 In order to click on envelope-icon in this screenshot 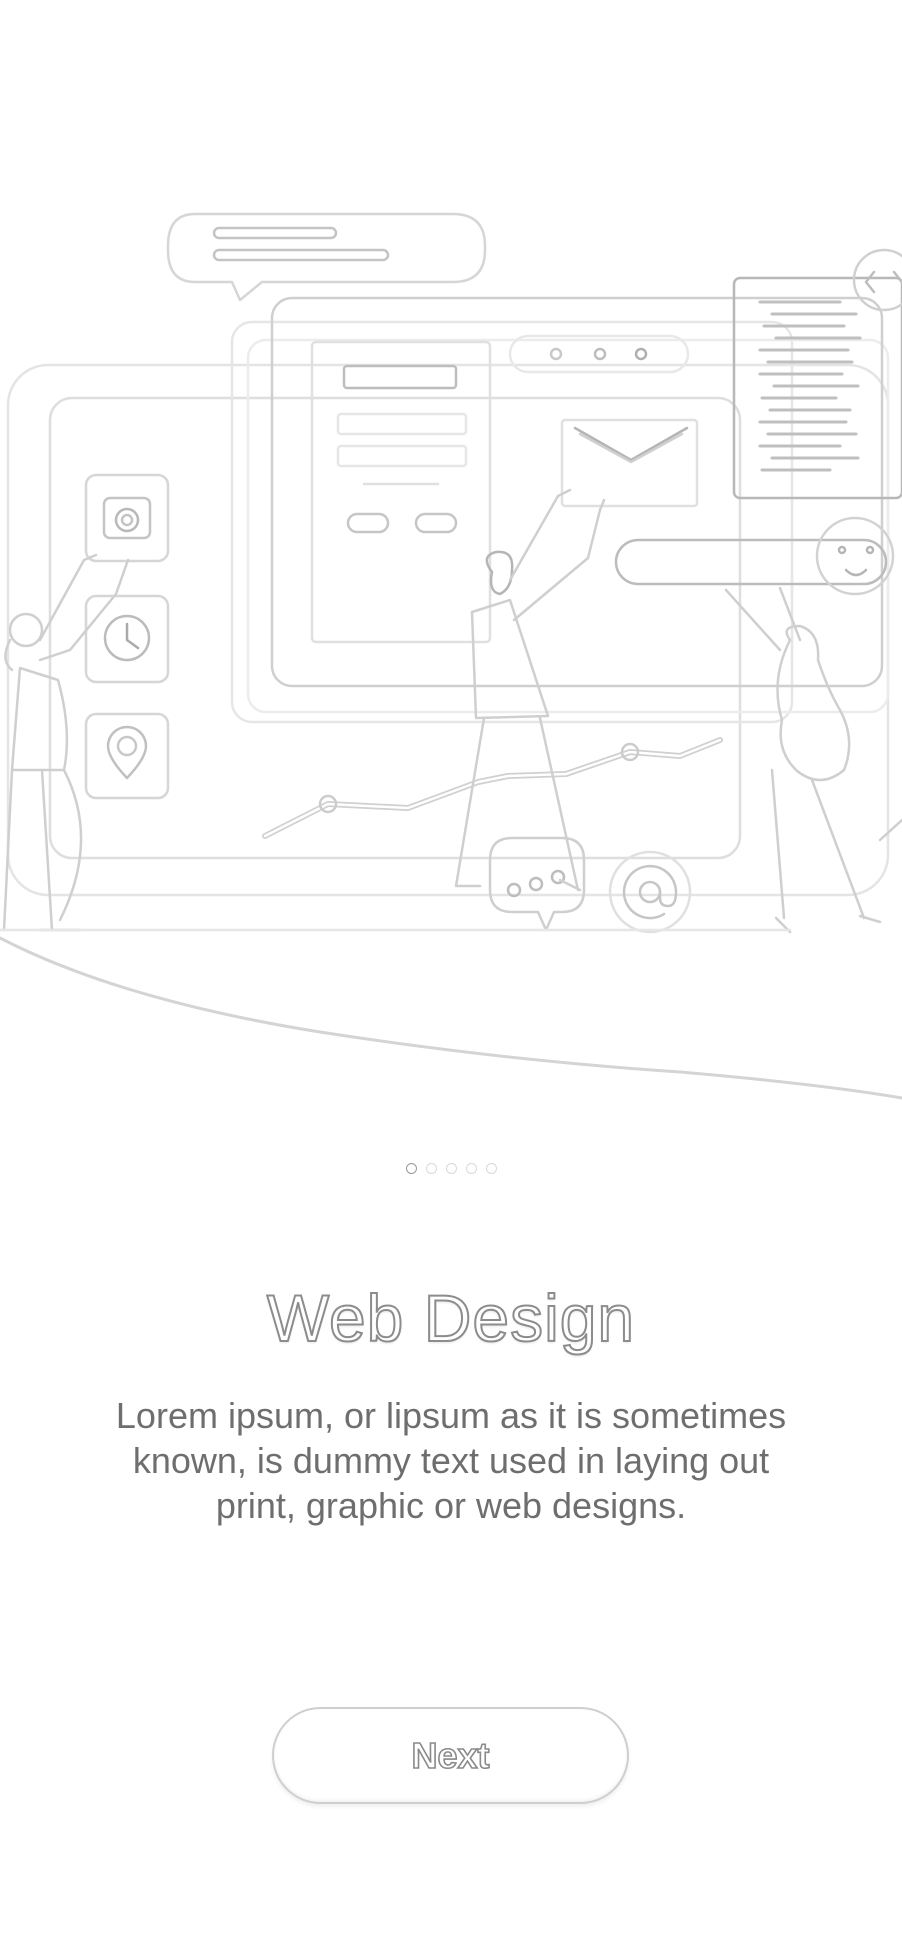, I will do `click(629, 463)`.